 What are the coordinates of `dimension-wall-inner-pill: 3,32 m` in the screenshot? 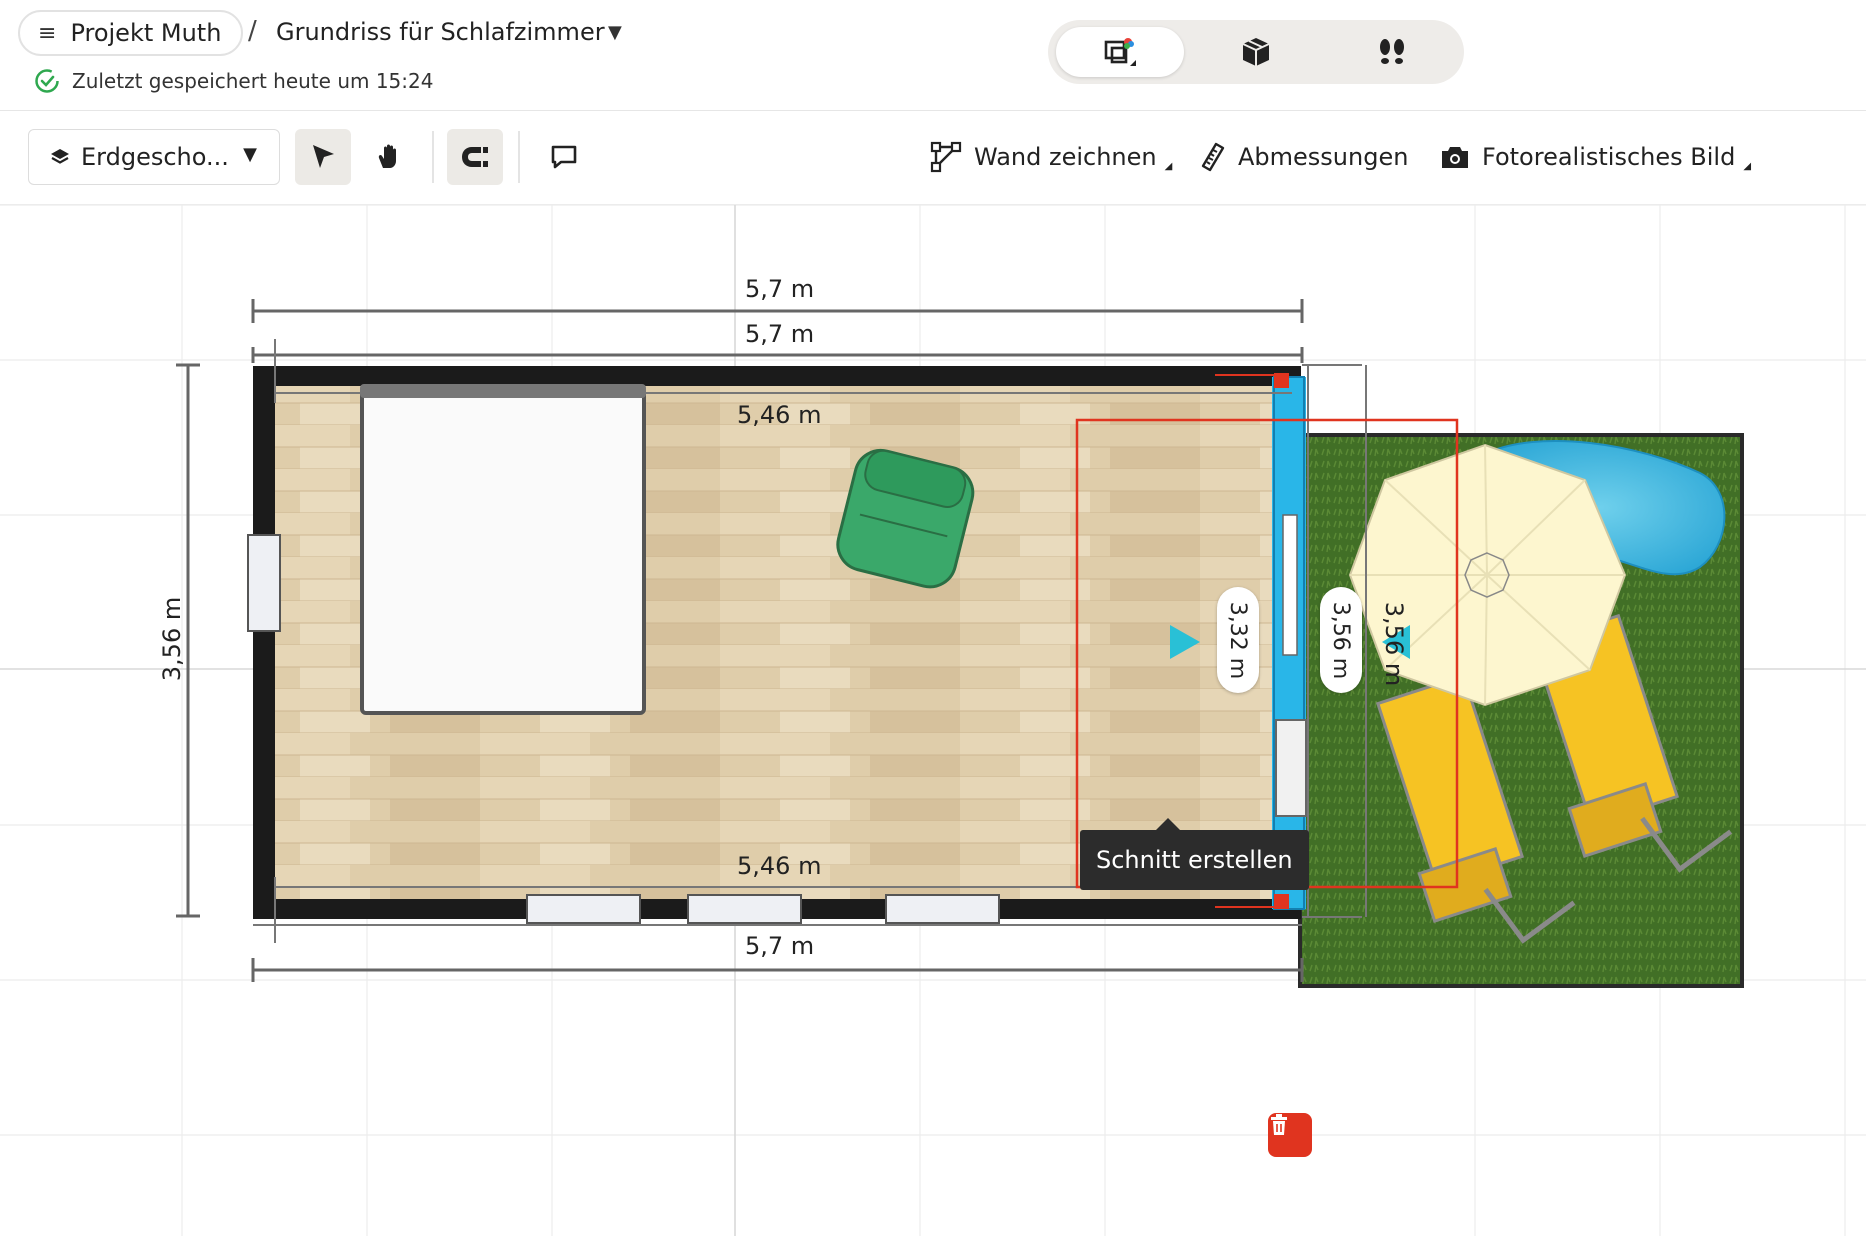 It's located at (1238, 640).